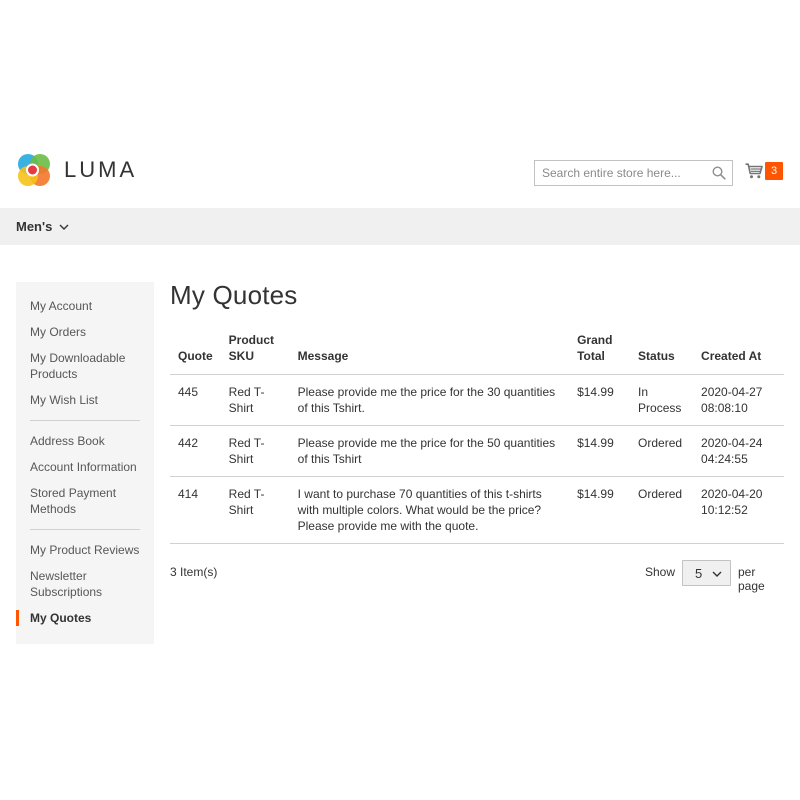 The height and width of the screenshot is (800, 800). Describe the element at coordinates (600, 353) in the screenshot. I see `column-header-grand-total: Grand Total` at that location.